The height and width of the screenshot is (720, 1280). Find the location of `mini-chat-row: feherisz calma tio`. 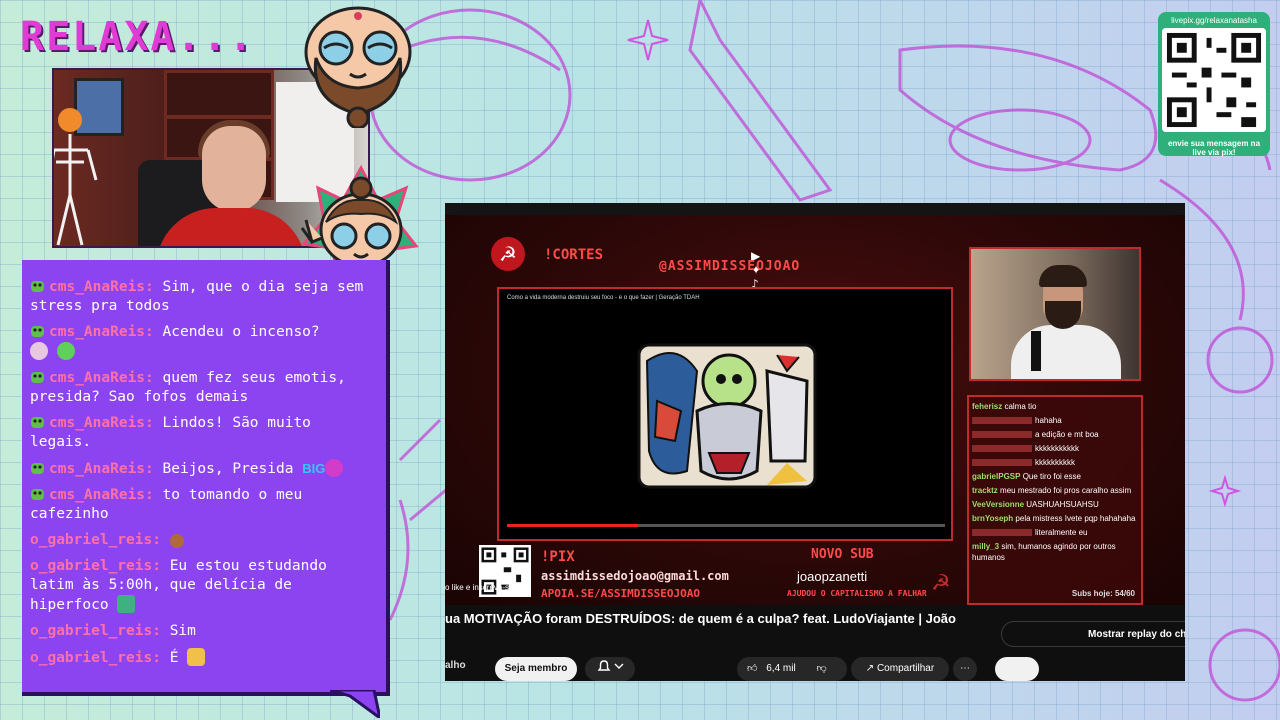

mini-chat-row: feherisz calma tio is located at coordinates (1055, 406).